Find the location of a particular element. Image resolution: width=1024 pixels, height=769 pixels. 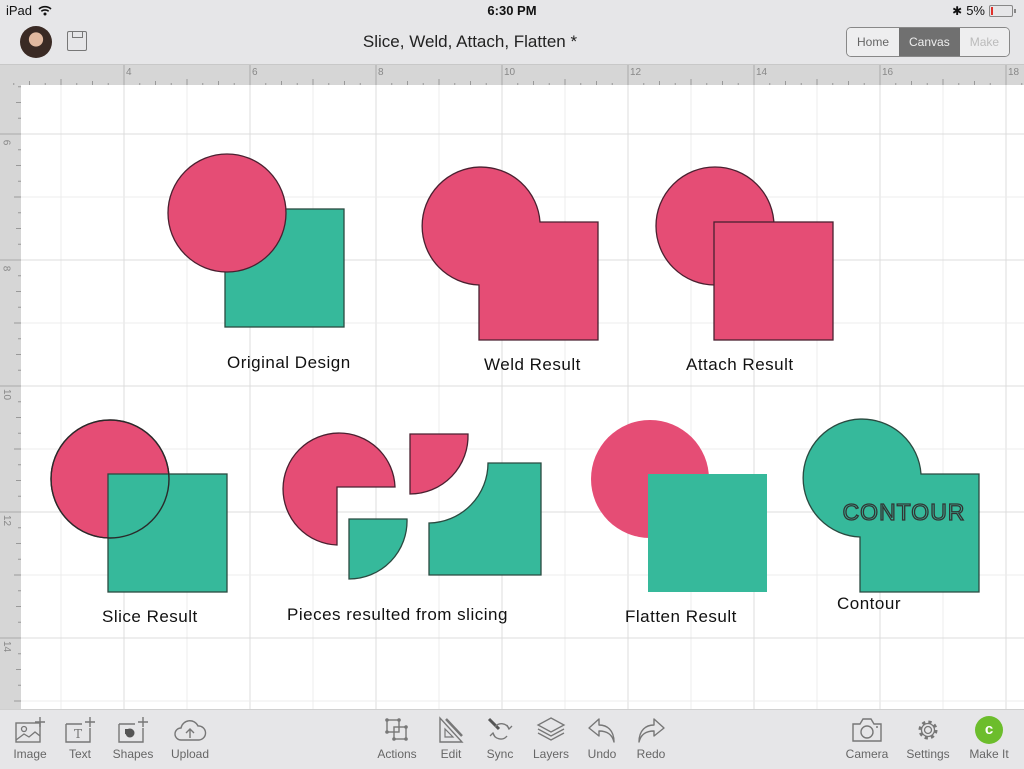

label-slice-pieces: Pieces resulted from slicing is located at coordinates (397, 614).